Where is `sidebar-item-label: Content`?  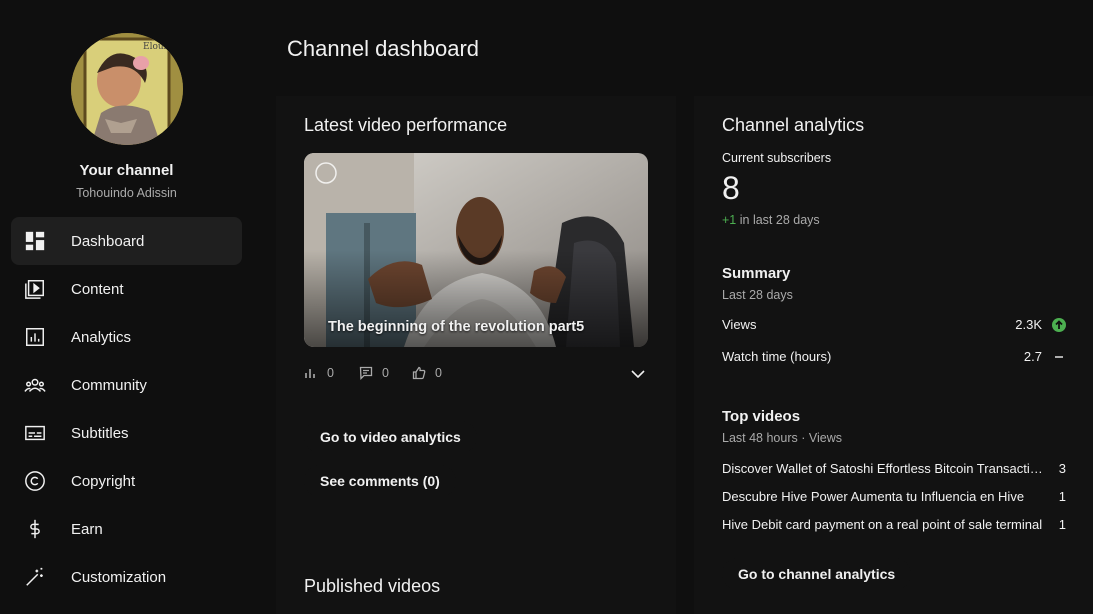
sidebar-item-label: Content is located at coordinates (97, 289).